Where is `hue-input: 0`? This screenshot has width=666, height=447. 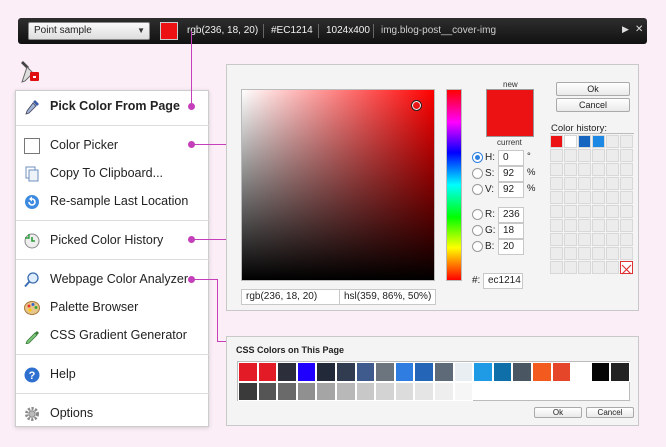 hue-input: 0 is located at coordinates (511, 158).